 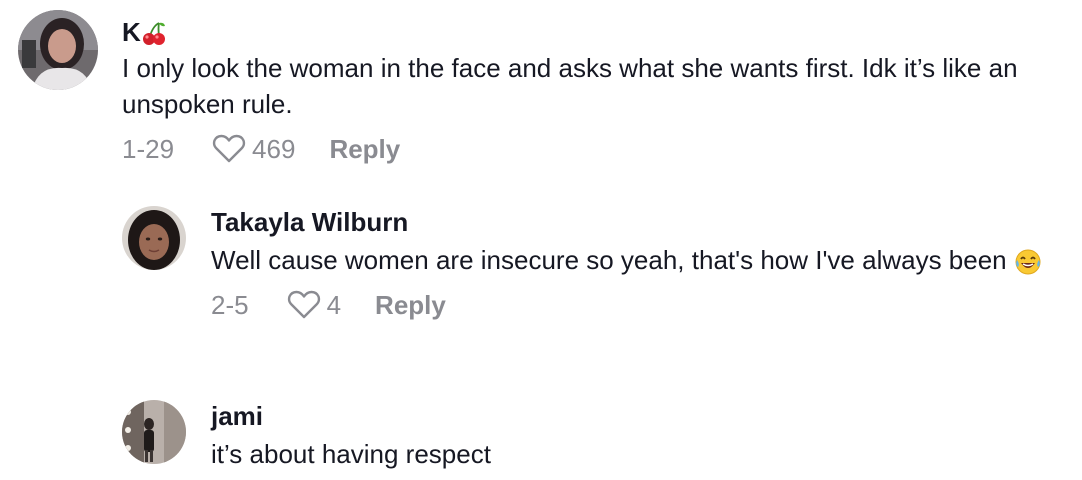 I want to click on reply-meta: 2-5 4 Reply, so click(x=641, y=305).